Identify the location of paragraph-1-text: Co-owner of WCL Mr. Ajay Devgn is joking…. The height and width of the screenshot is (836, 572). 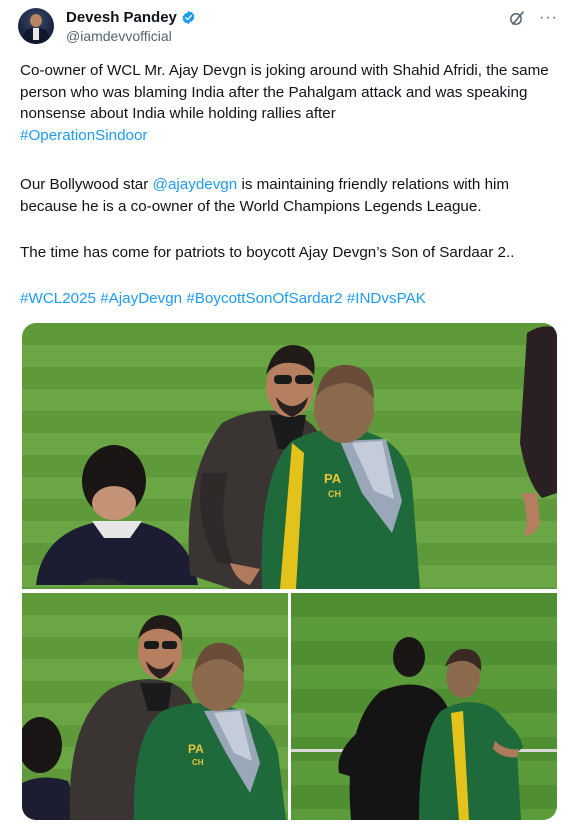
(284, 92).